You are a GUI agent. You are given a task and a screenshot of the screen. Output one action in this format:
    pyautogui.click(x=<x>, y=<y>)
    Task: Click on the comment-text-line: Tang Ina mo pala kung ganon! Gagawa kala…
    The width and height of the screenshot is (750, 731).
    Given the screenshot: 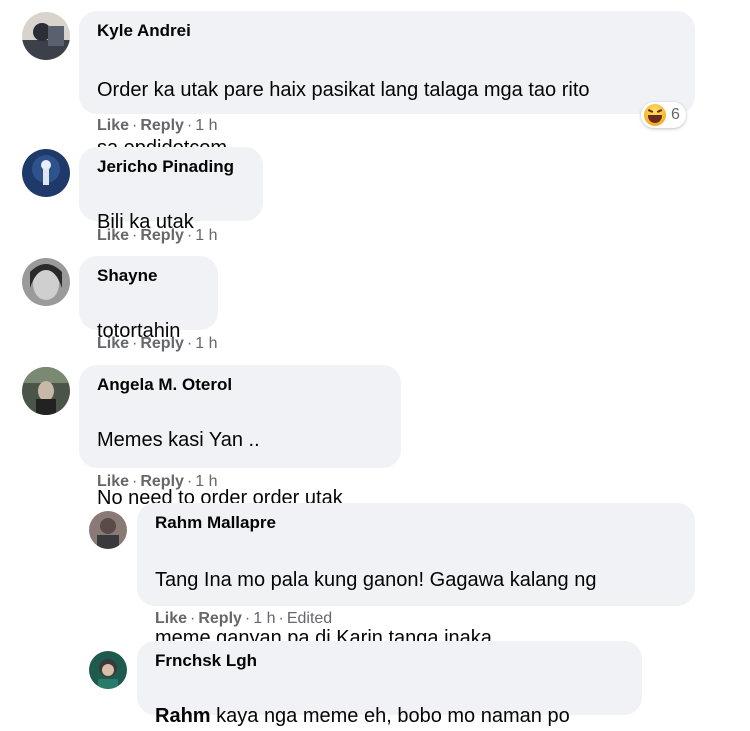 What is the action you would take?
    pyautogui.click(x=376, y=580)
    